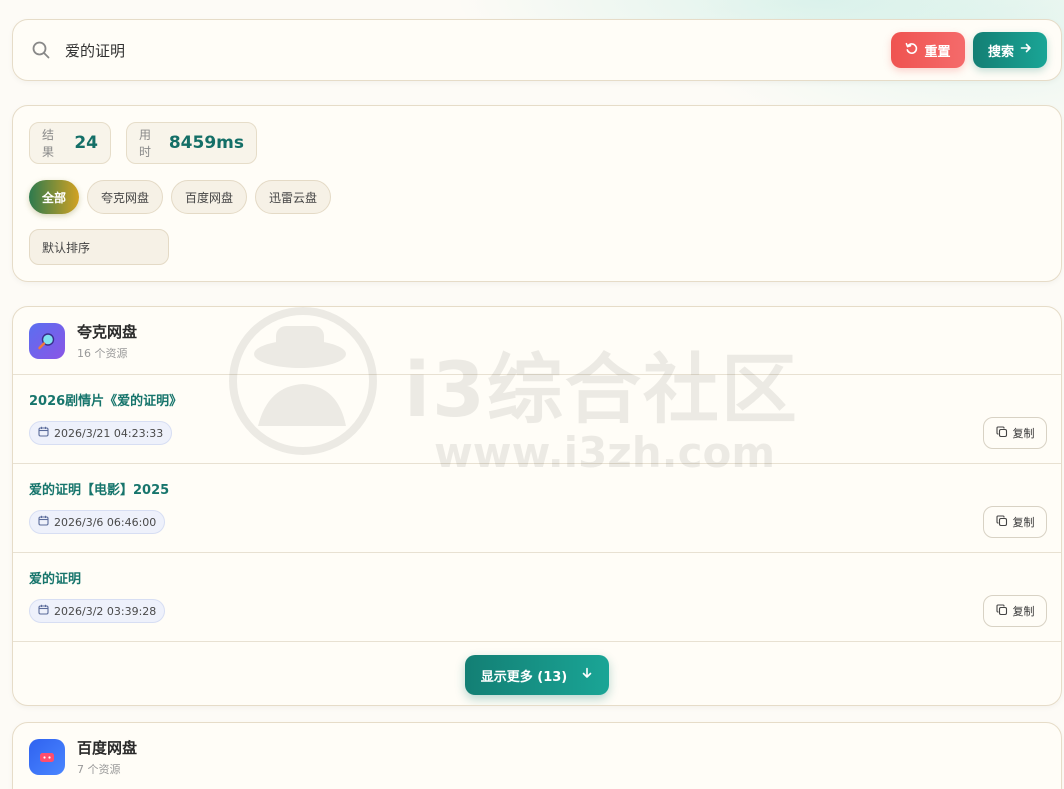 The width and height of the screenshot is (1064, 789). What do you see at coordinates (99, 488) in the screenshot?
I see `result-title: 爱的证明【电影】2025` at bounding box center [99, 488].